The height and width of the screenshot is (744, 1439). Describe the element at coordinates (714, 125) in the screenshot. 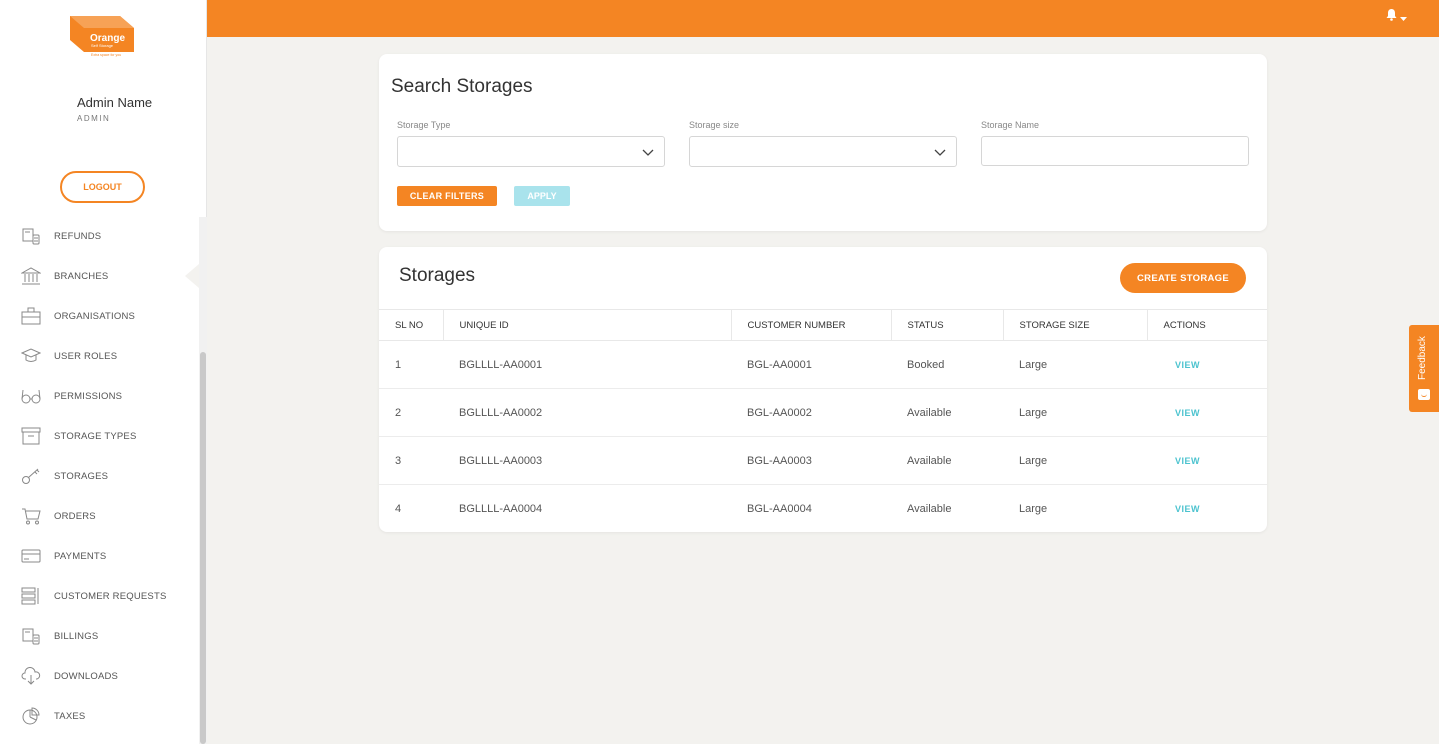

I see `storage-size-label: Storage size` at that location.